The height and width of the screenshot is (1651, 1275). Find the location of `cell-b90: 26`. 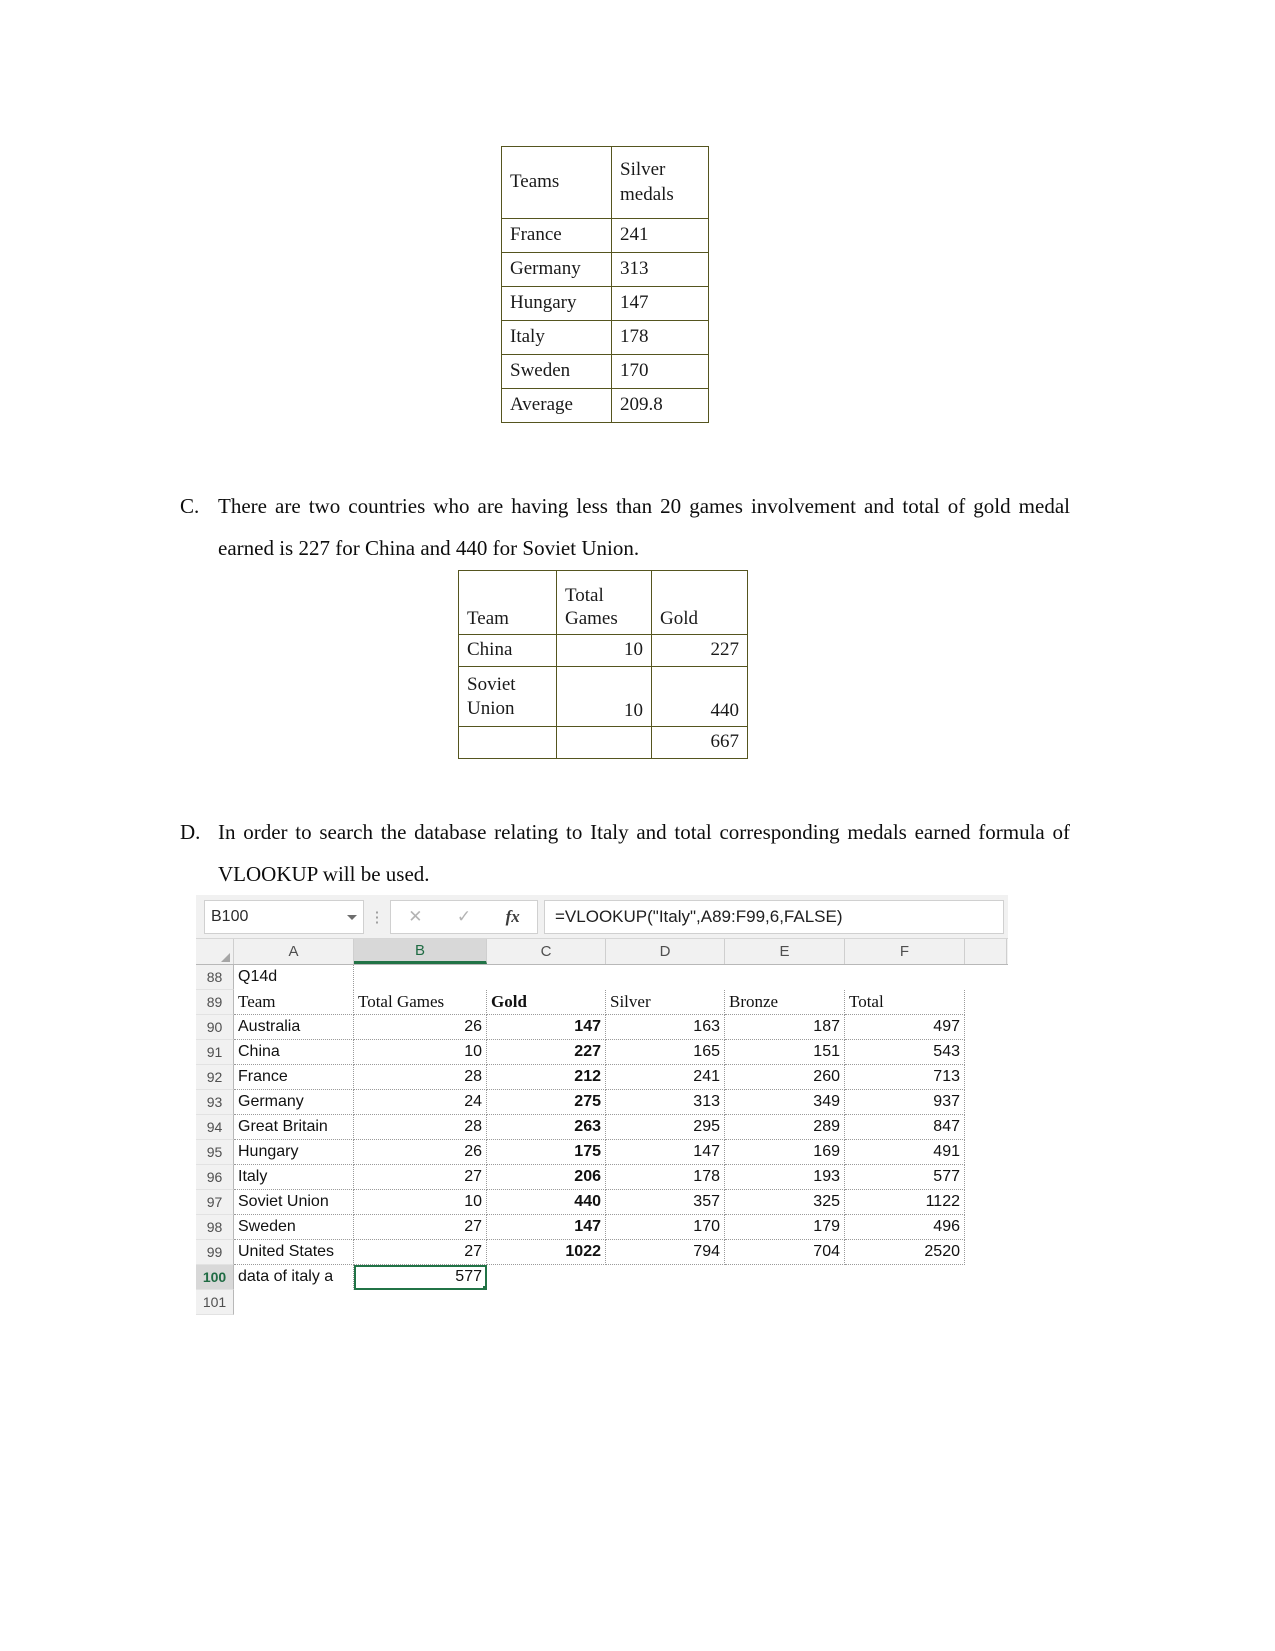

cell-b90: 26 is located at coordinates (420, 1027).